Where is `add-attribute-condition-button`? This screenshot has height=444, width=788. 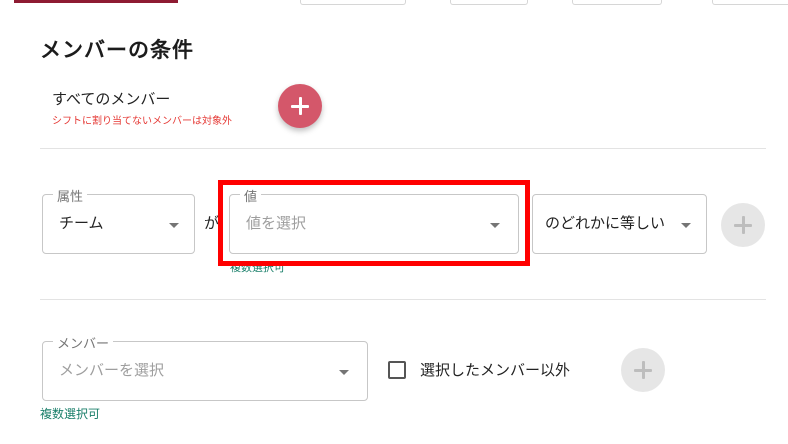 add-attribute-condition-button is located at coordinates (743, 225).